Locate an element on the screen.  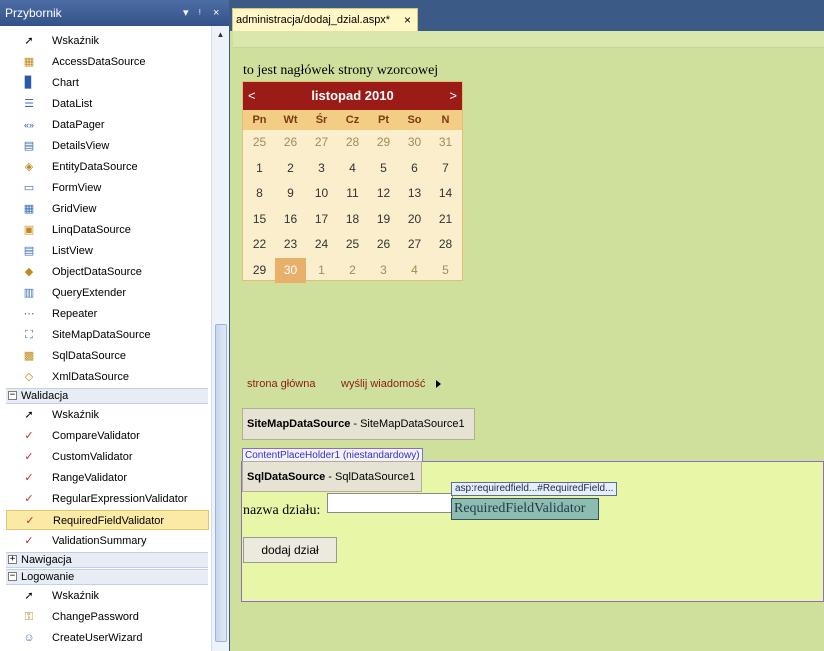
calendar-day: 9 is located at coordinates (290, 193).